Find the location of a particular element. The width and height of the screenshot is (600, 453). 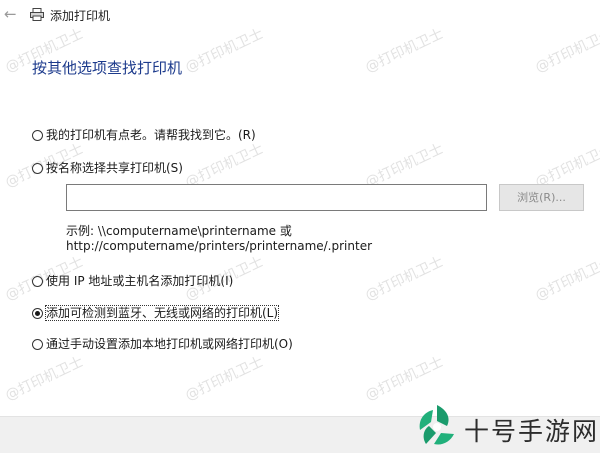

option-label: 添加可检测到蓝牙、无线或网络的打印机(L) is located at coordinates (162, 313).